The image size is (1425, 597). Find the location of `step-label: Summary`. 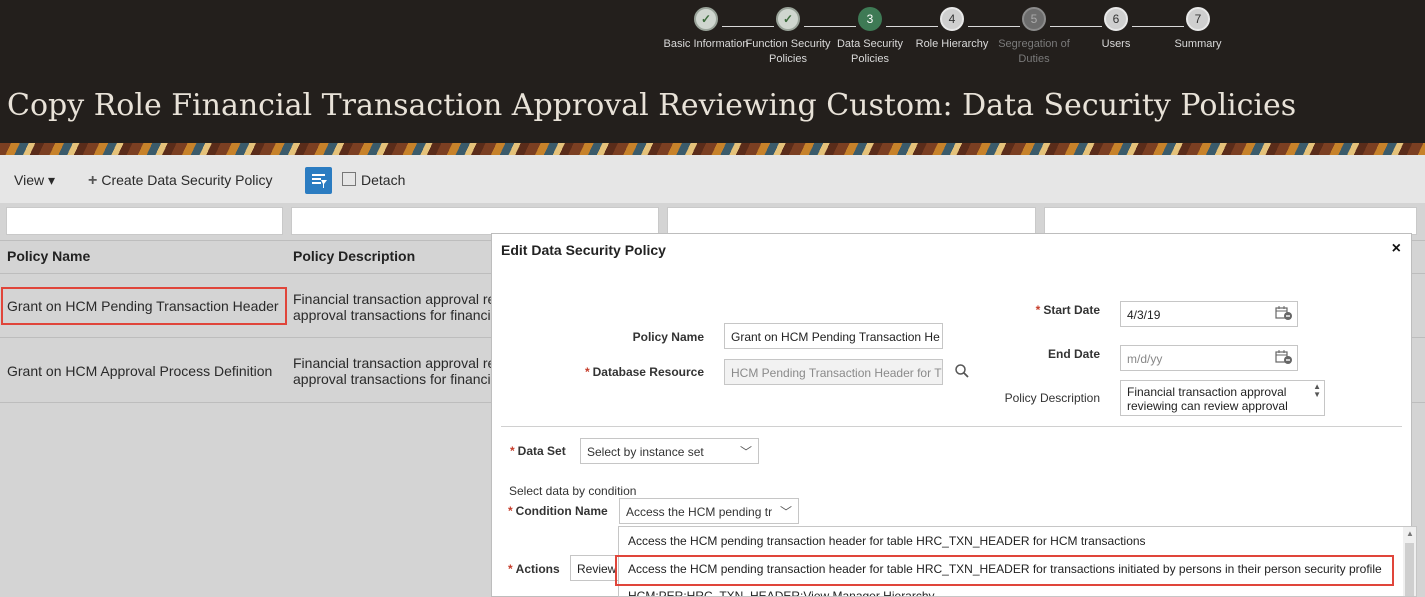

step-label: Summary is located at coordinates (1198, 44).